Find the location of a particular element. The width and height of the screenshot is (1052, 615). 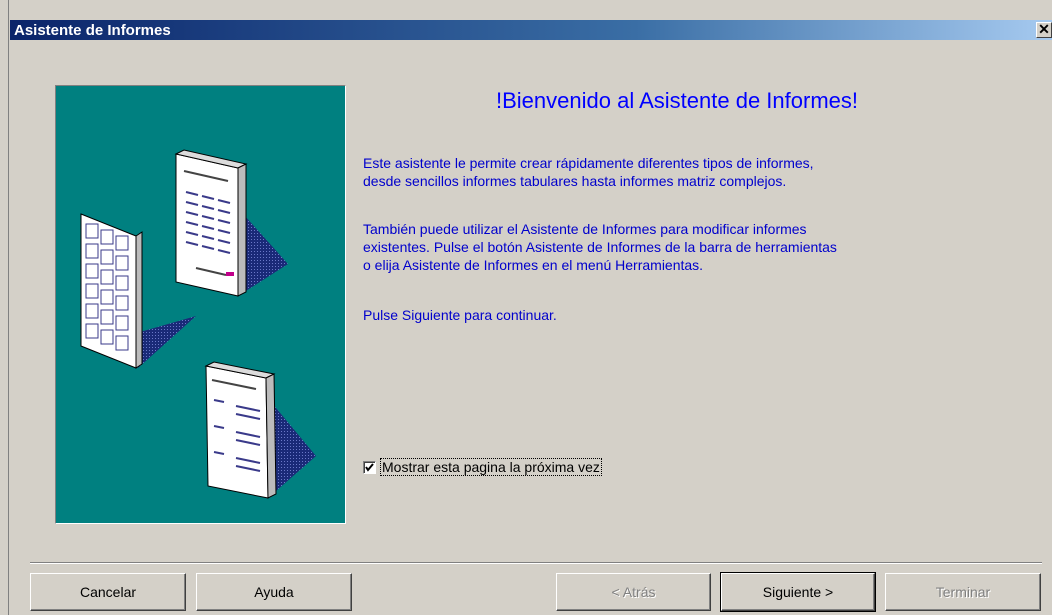

cancel-button: Cancelar is located at coordinates (108, 592).